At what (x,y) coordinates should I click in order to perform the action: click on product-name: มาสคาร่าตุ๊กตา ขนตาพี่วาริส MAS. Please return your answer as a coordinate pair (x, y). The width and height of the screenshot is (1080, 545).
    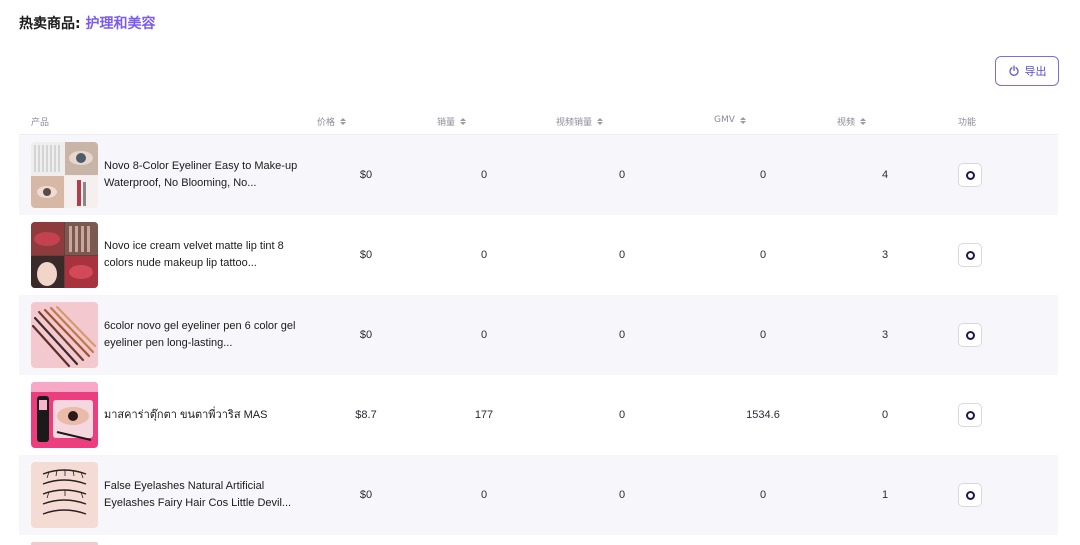
    Looking at the image, I should click on (206, 415).